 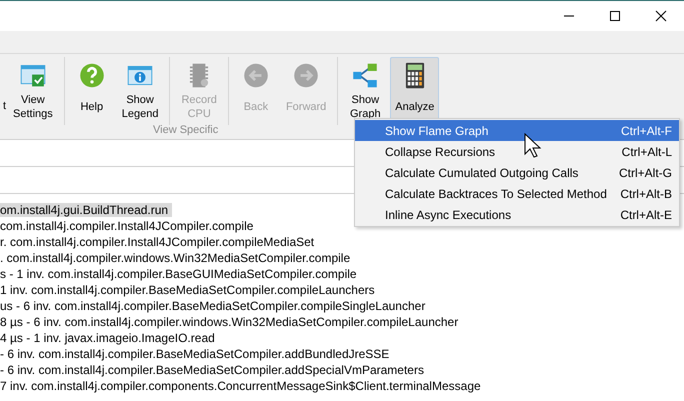 I want to click on button-label: t, so click(x=4, y=106).